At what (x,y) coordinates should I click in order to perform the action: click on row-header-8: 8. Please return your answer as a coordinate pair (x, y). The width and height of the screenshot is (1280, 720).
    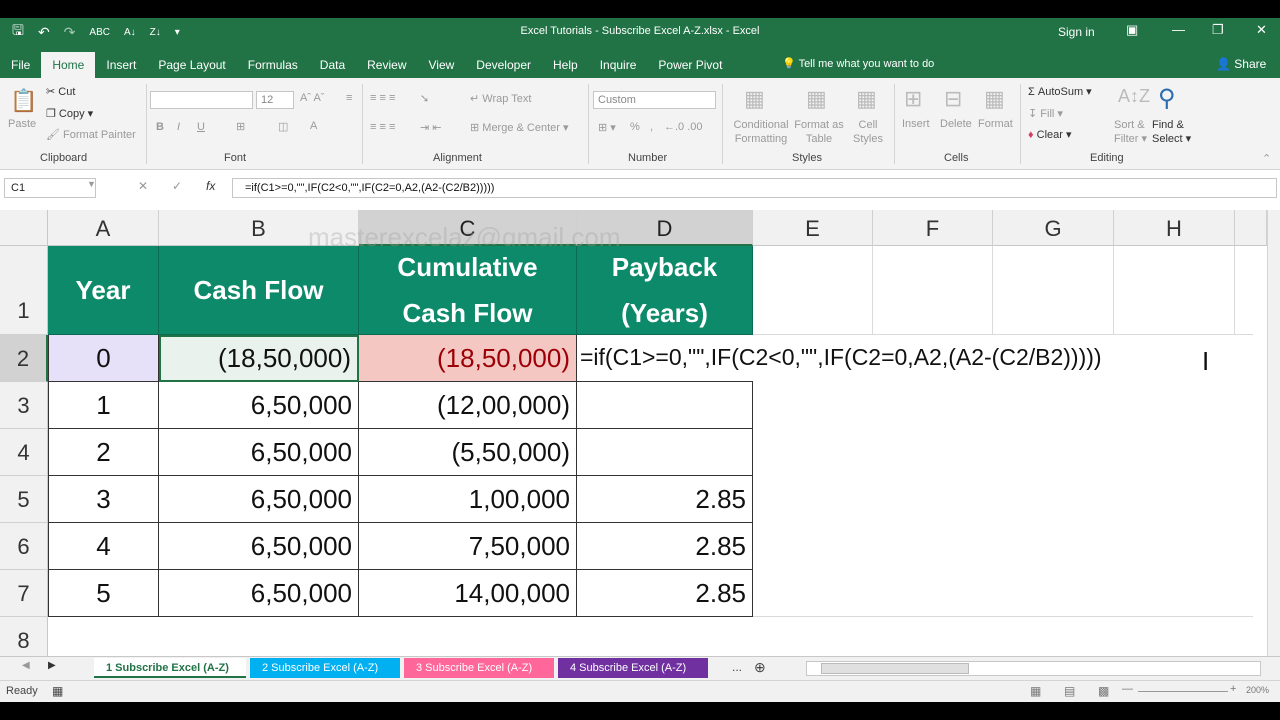
    Looking at the image, I should click on (24, 636).